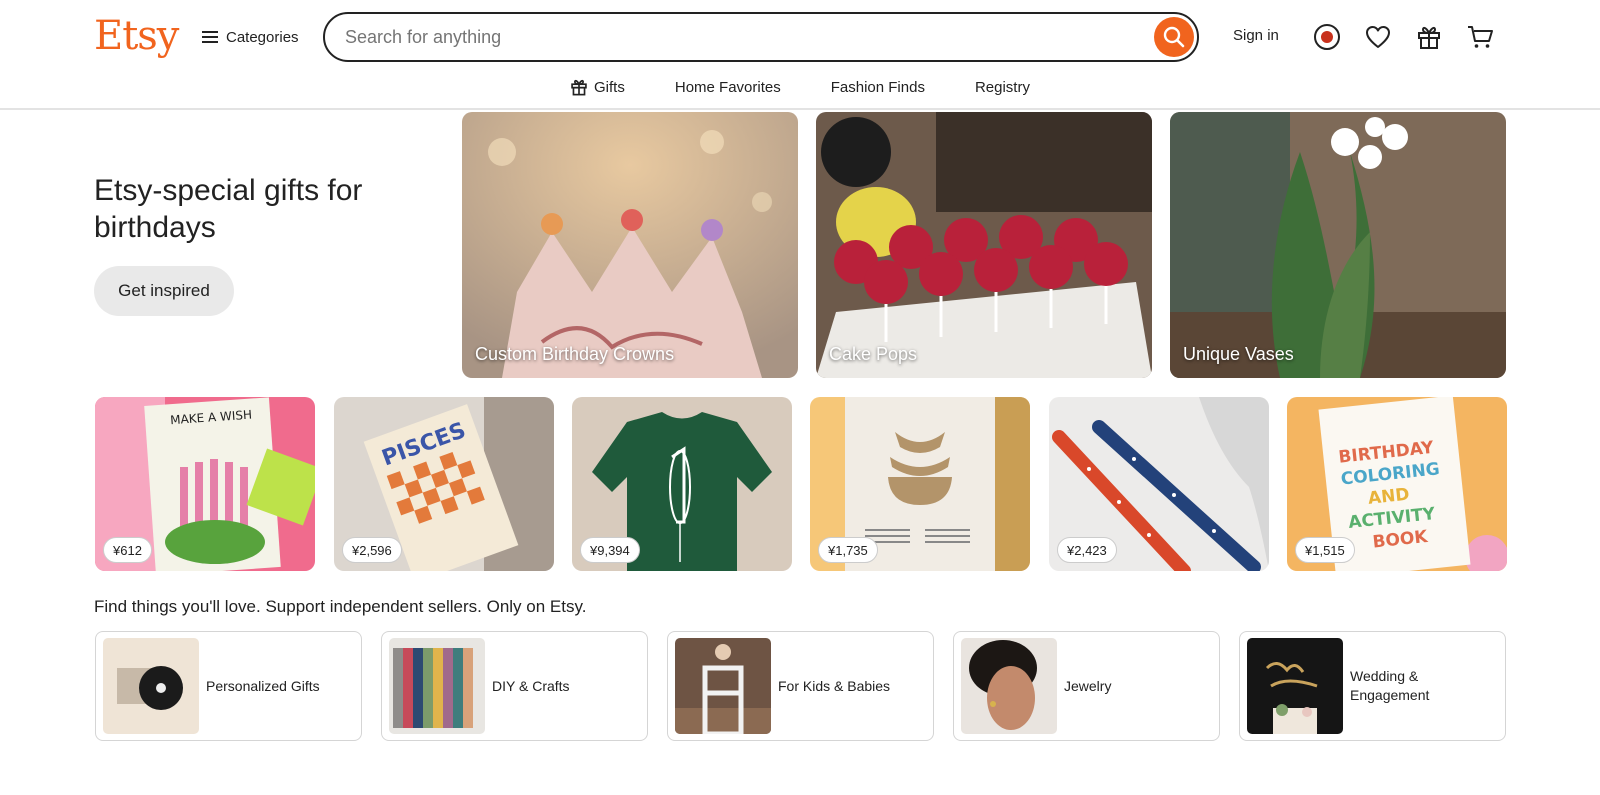 The width and height of the screenshot is (1600, 795). I want to click on category-jewelry: Jewelry, so click(1086, 686).